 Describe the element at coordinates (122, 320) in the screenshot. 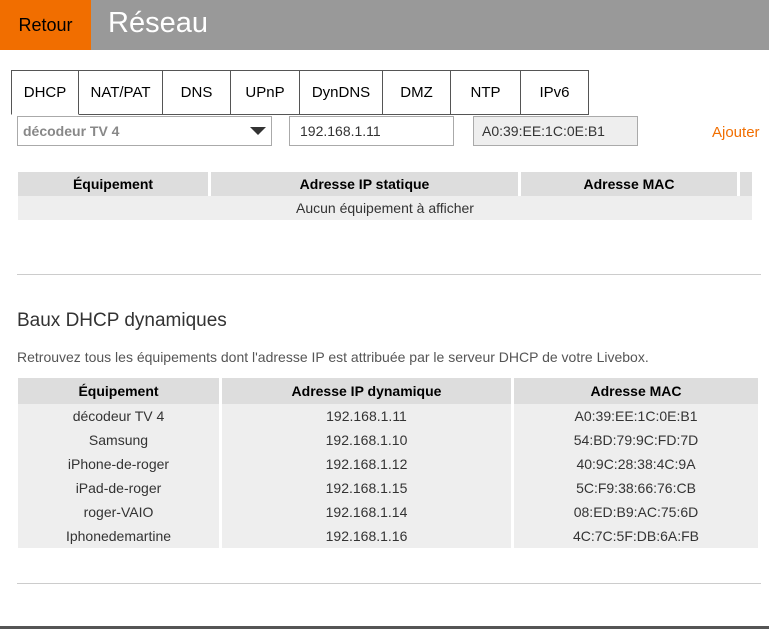

I see `section-title: Baux DHCP dynamiques` at that location.